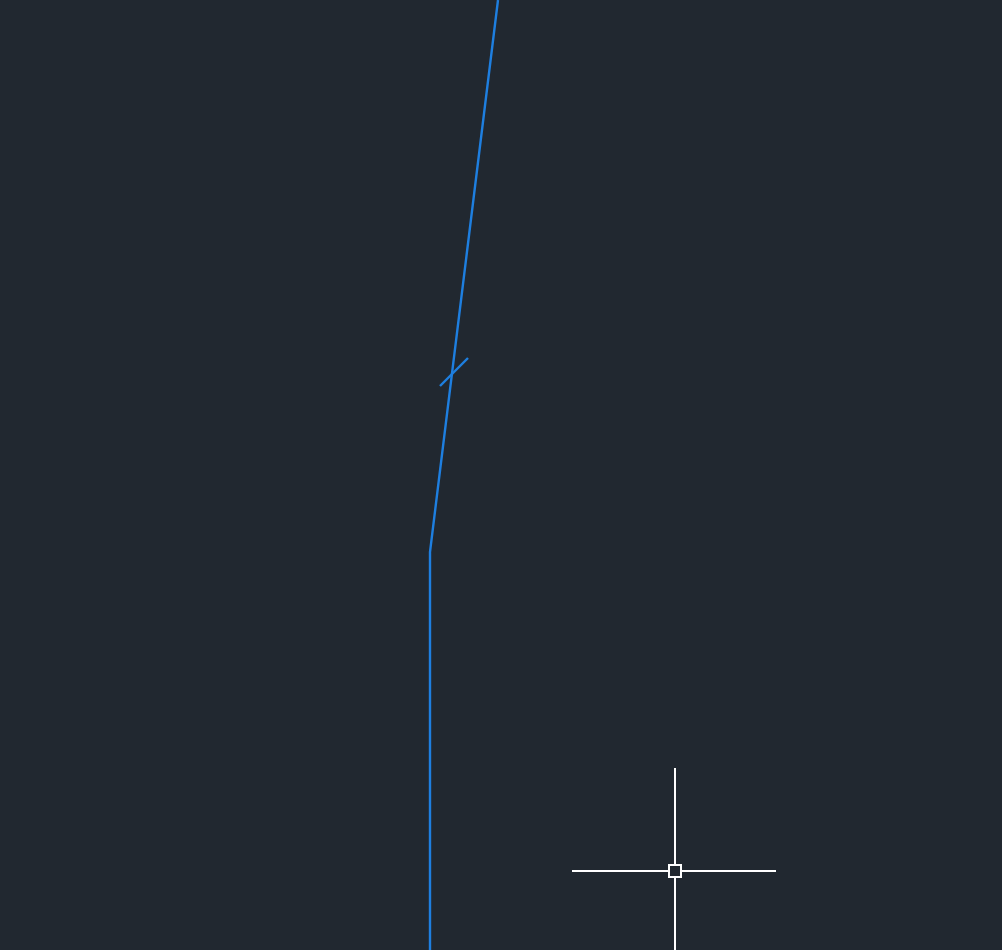  Describe the element at coordinates (454, 372) in the screenshot. I see `tick-mark` at that location.